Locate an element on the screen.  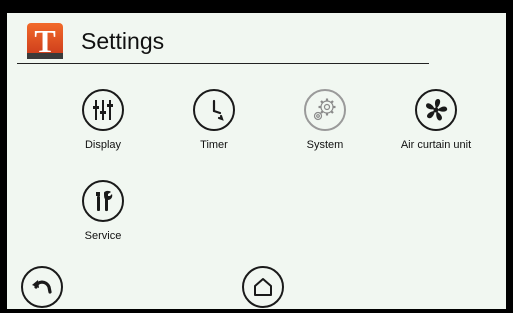
menu-item-label: Air curtain unit is located at coordinates (436, 145).